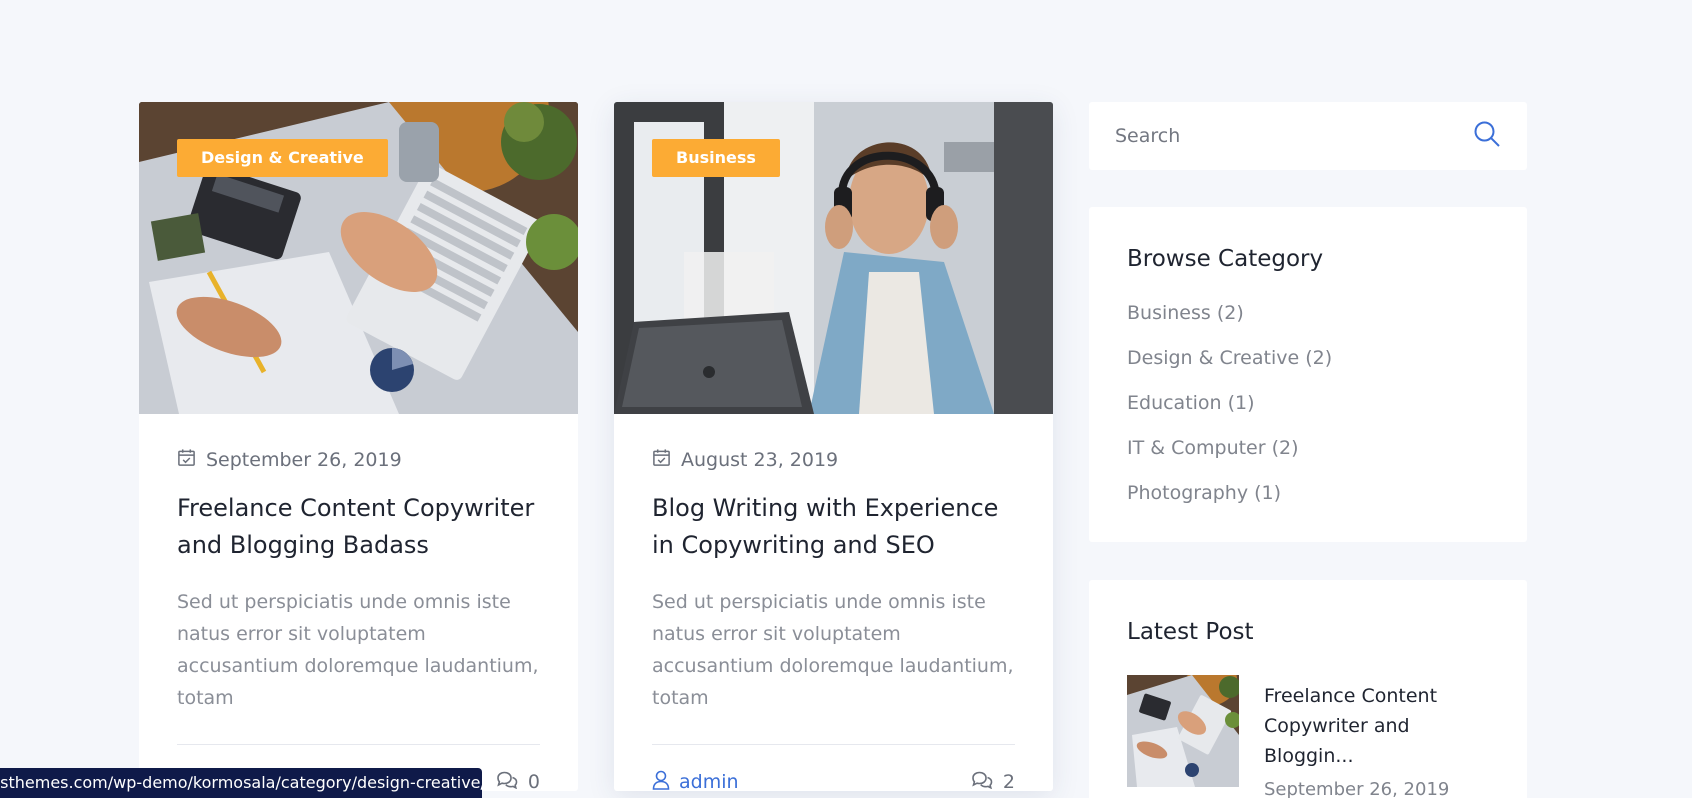 The height and width of the screenshot is (798, 1692). Describe the element at coordinates (358, 258) in the screenshot. I see `post-thumbnail-office-desk: Design & Creative` at that location.